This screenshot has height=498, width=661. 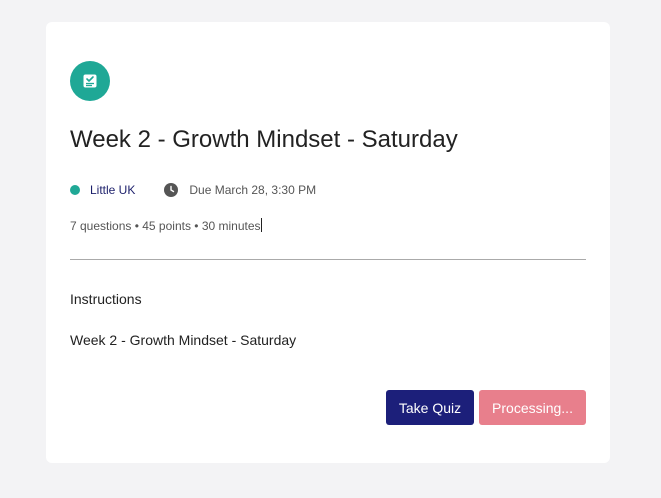 What do you see at coordinates (113, 190) in the screenshot?
I see `class-name: Little UK` at bounding box center [113, 190].